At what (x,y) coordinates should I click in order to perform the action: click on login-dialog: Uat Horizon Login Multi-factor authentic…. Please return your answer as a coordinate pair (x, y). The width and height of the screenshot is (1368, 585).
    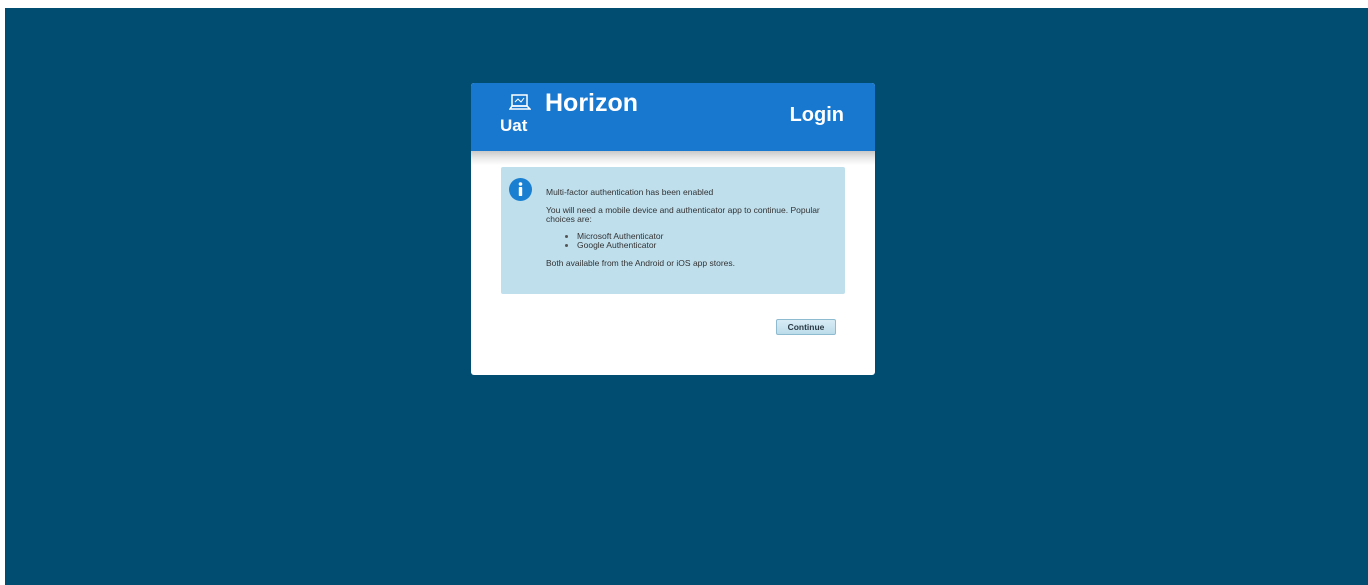
    Looking at the image, I should click on (673, 229).